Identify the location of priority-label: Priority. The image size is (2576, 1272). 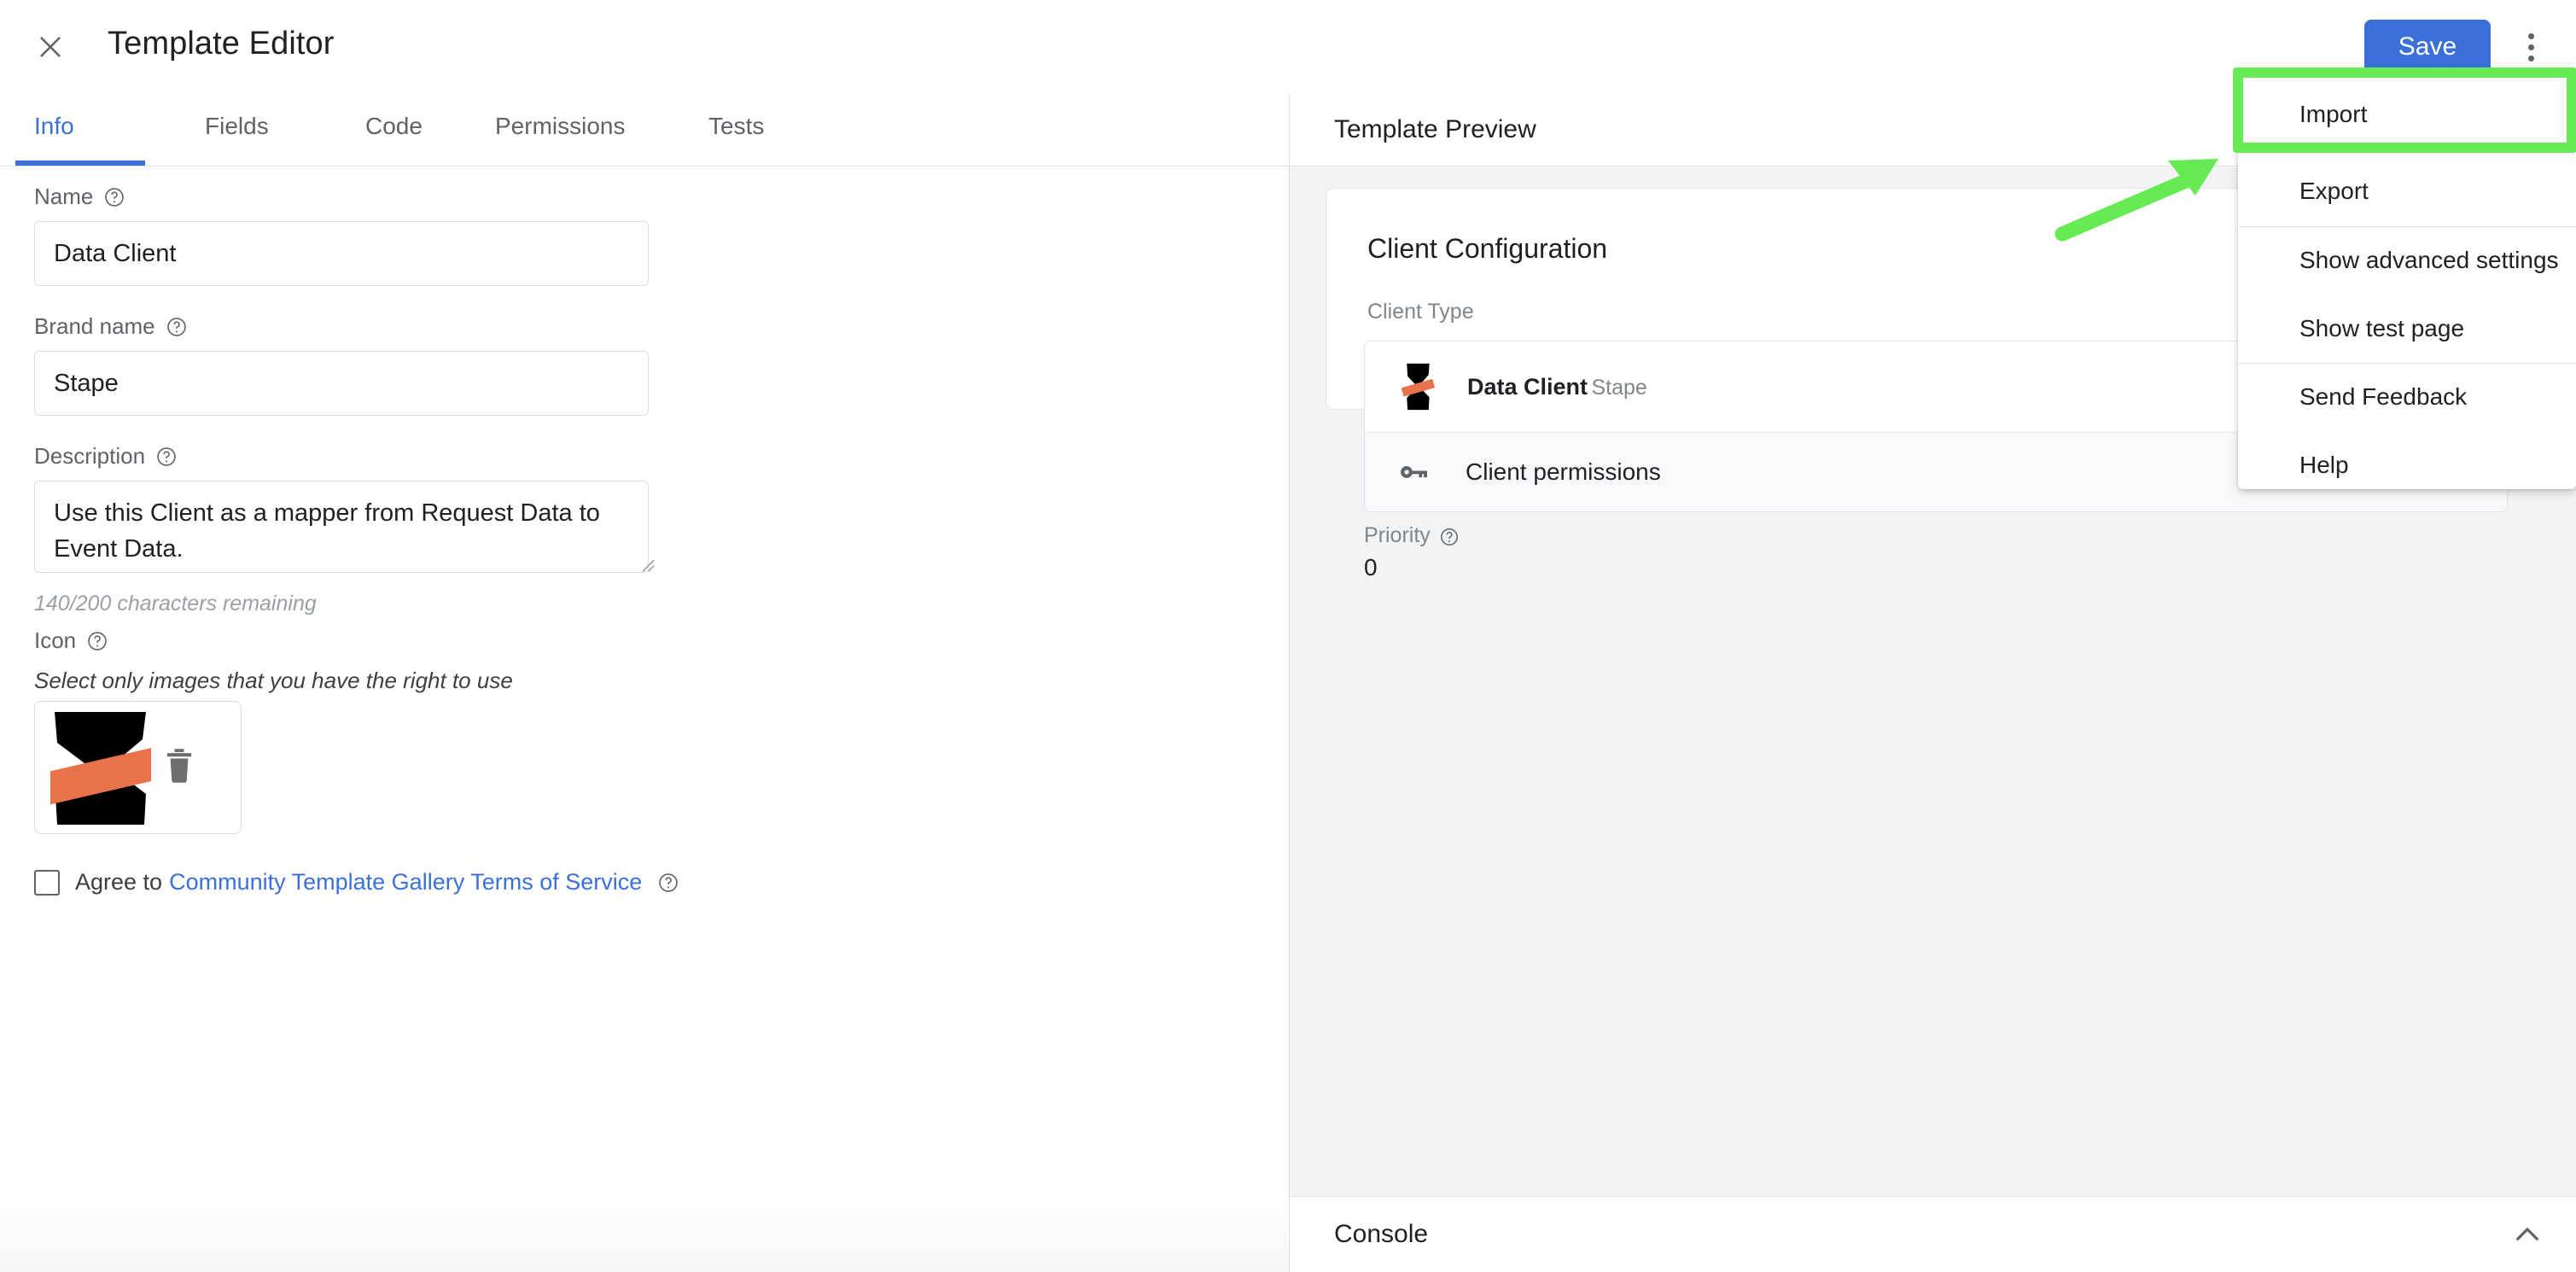
(1412, 535).